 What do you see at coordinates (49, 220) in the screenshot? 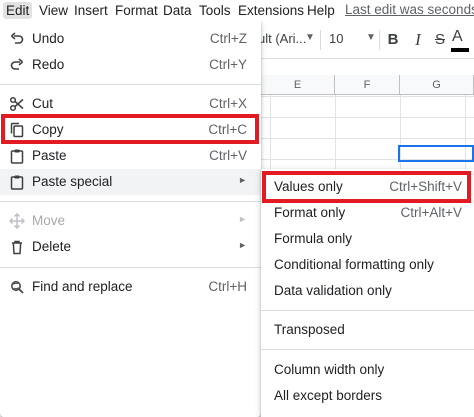
I see `menu-item-label: Move` at bounding box center [49, 220].